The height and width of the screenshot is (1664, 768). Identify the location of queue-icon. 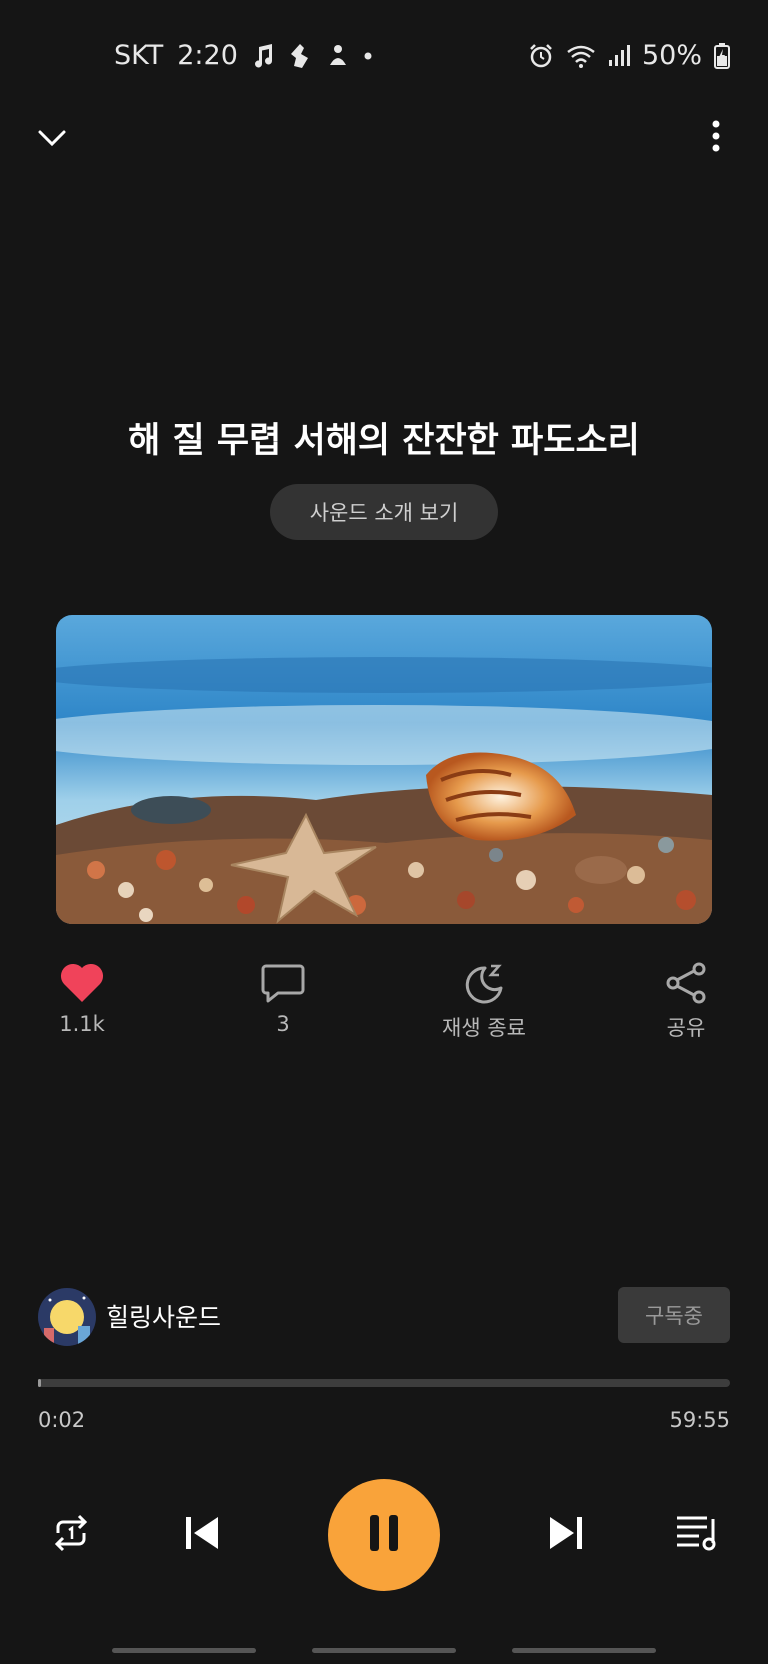
(697, 1535).